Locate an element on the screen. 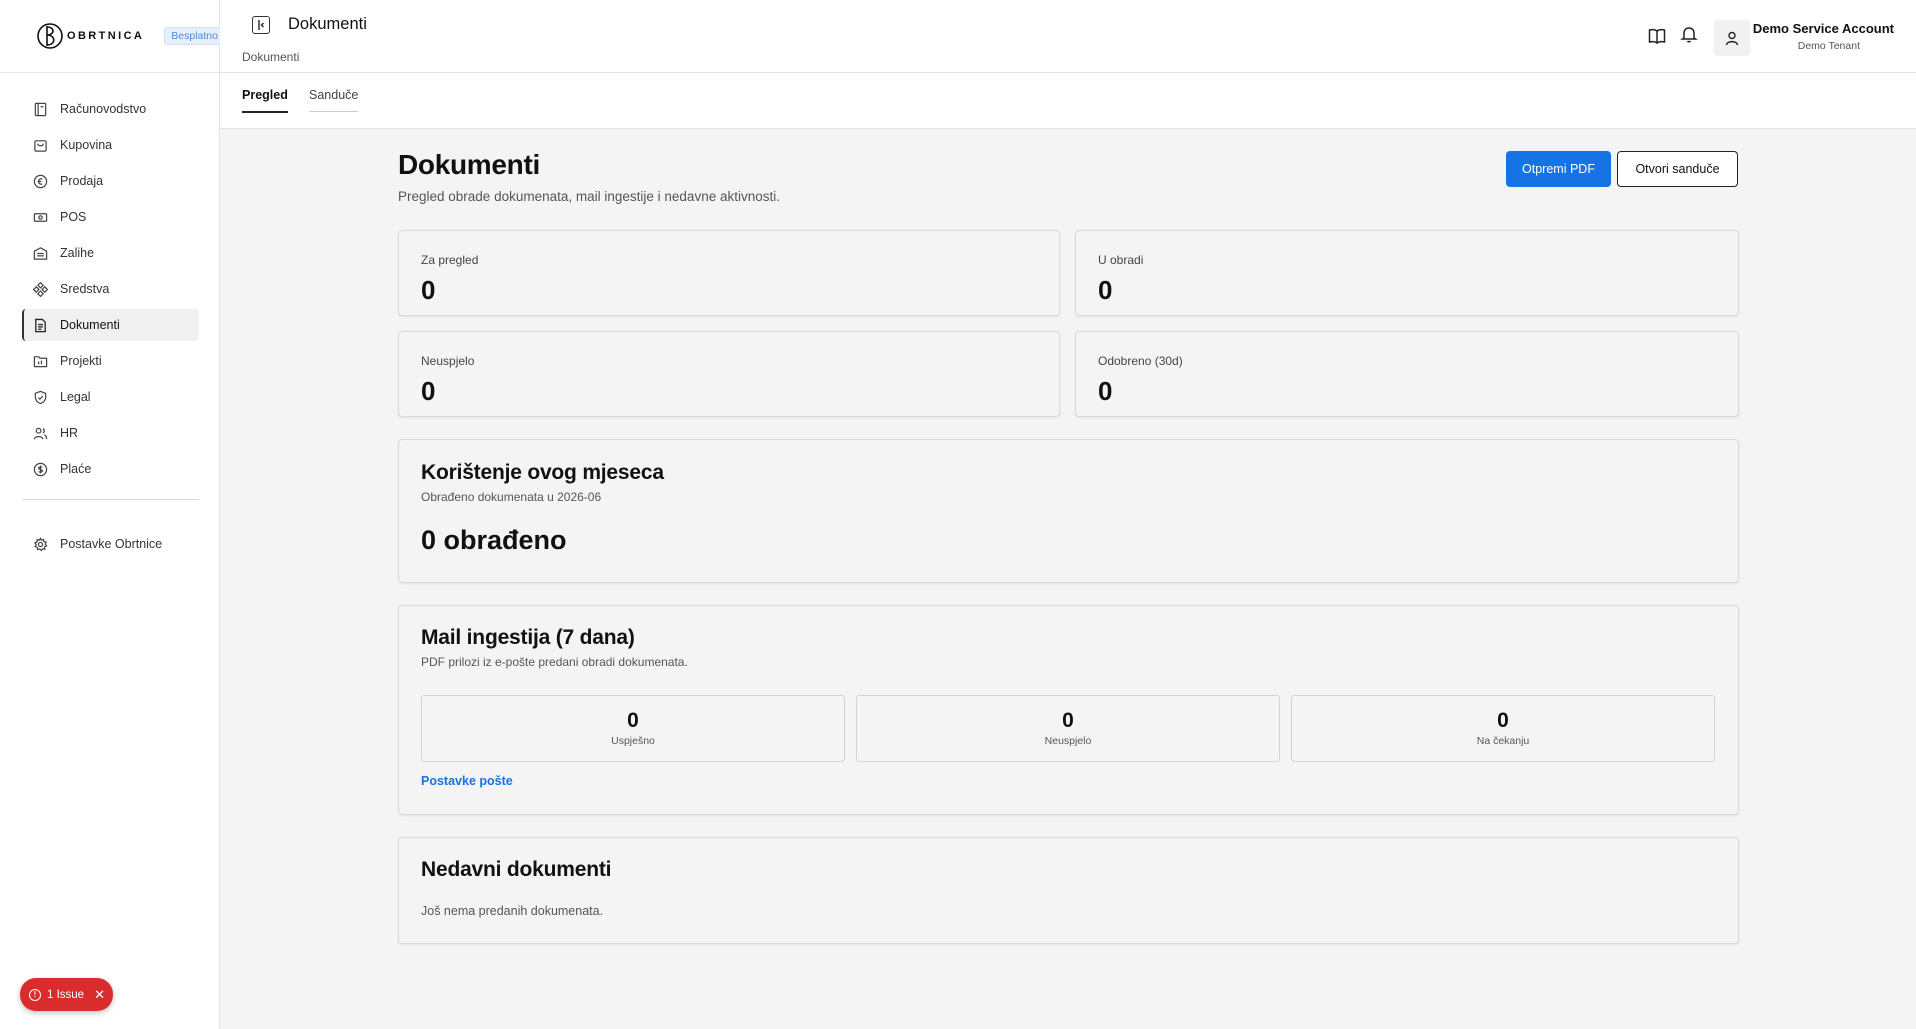 This screenshot has height=1029, width=1916. upload-pdf-button: Otpremi PDF is located at coordinates (1558, 169).